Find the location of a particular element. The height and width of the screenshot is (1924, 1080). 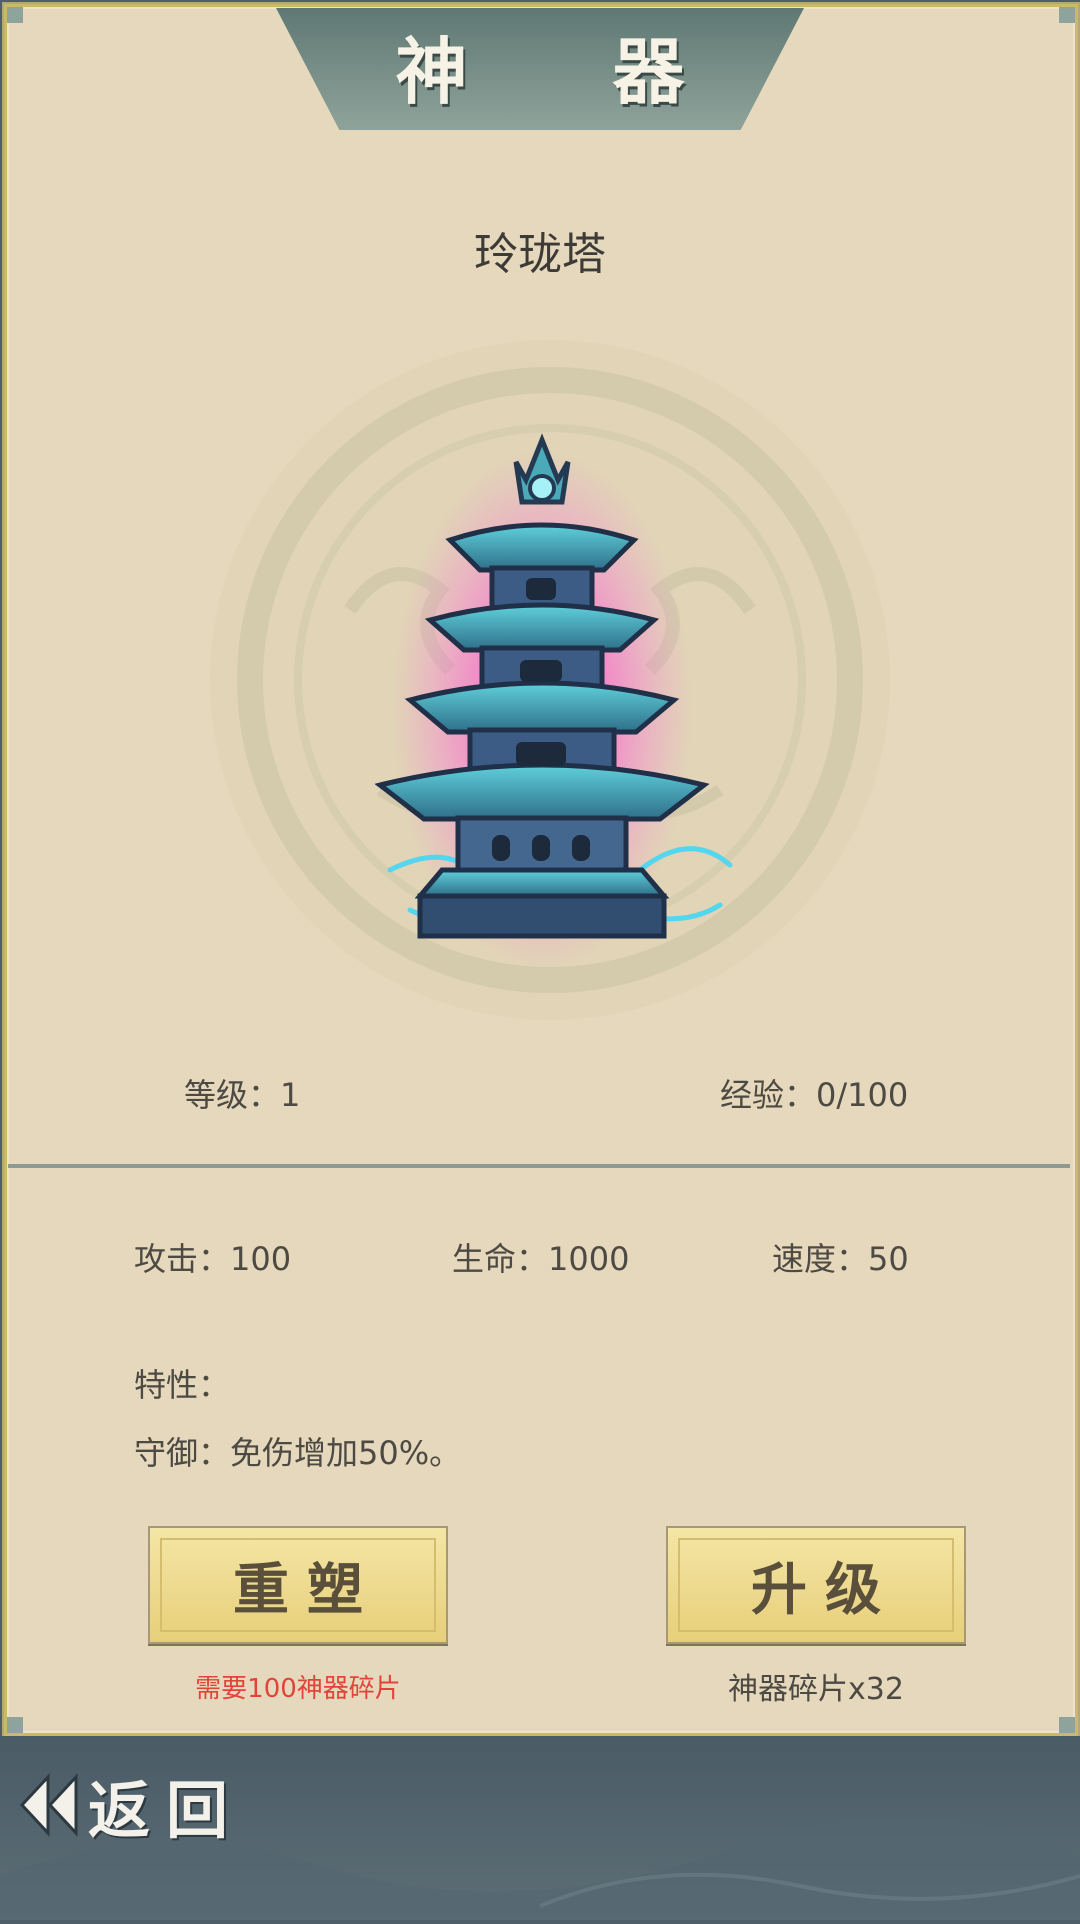

upgrade-label: 升级 is located at coordinates (825, 1589).